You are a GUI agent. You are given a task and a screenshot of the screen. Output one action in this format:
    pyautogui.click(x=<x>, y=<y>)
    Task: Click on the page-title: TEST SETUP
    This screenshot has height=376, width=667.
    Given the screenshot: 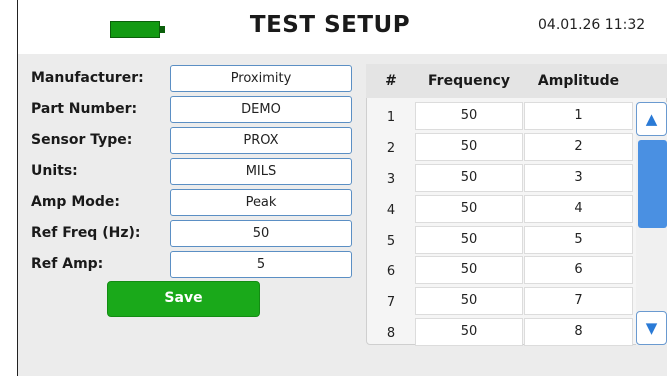 What is the action you would take?
    pyautogui.click(x=330, y=25)
    